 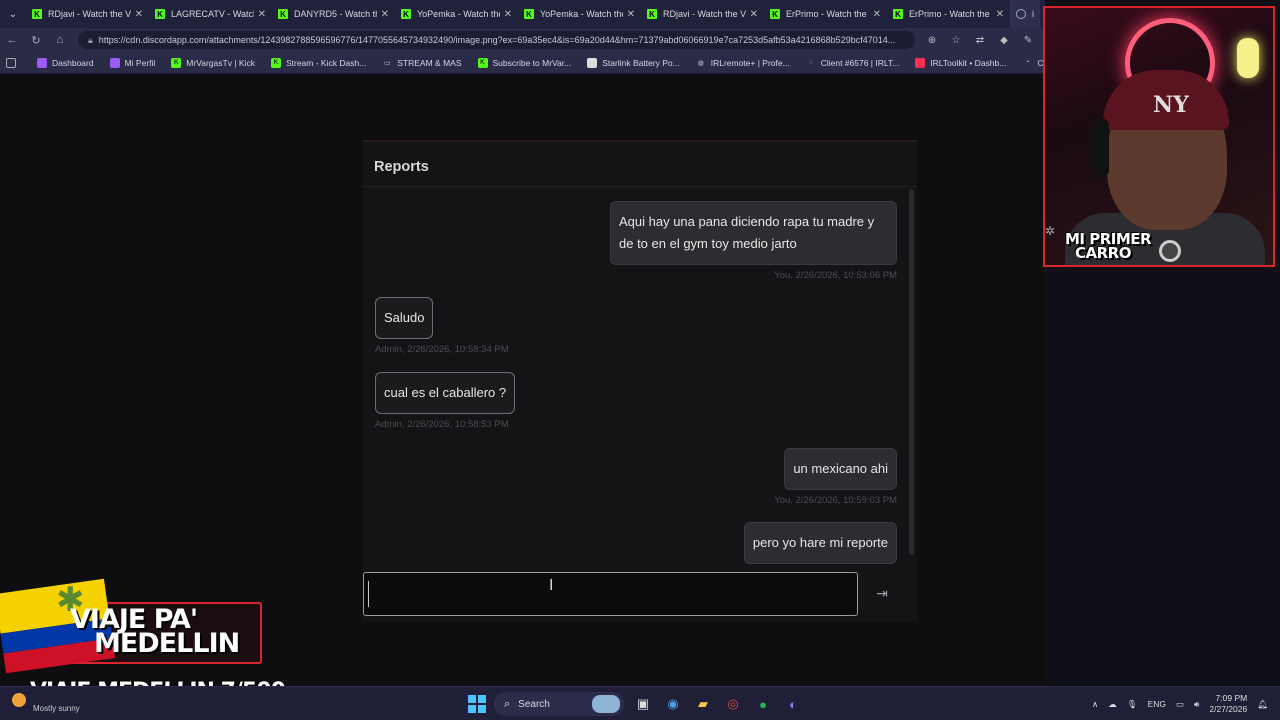 What do you see at coordinates (793, 704) in the screenshot?
I see `discord-icon: ◐` at bounding box center [793, 704].